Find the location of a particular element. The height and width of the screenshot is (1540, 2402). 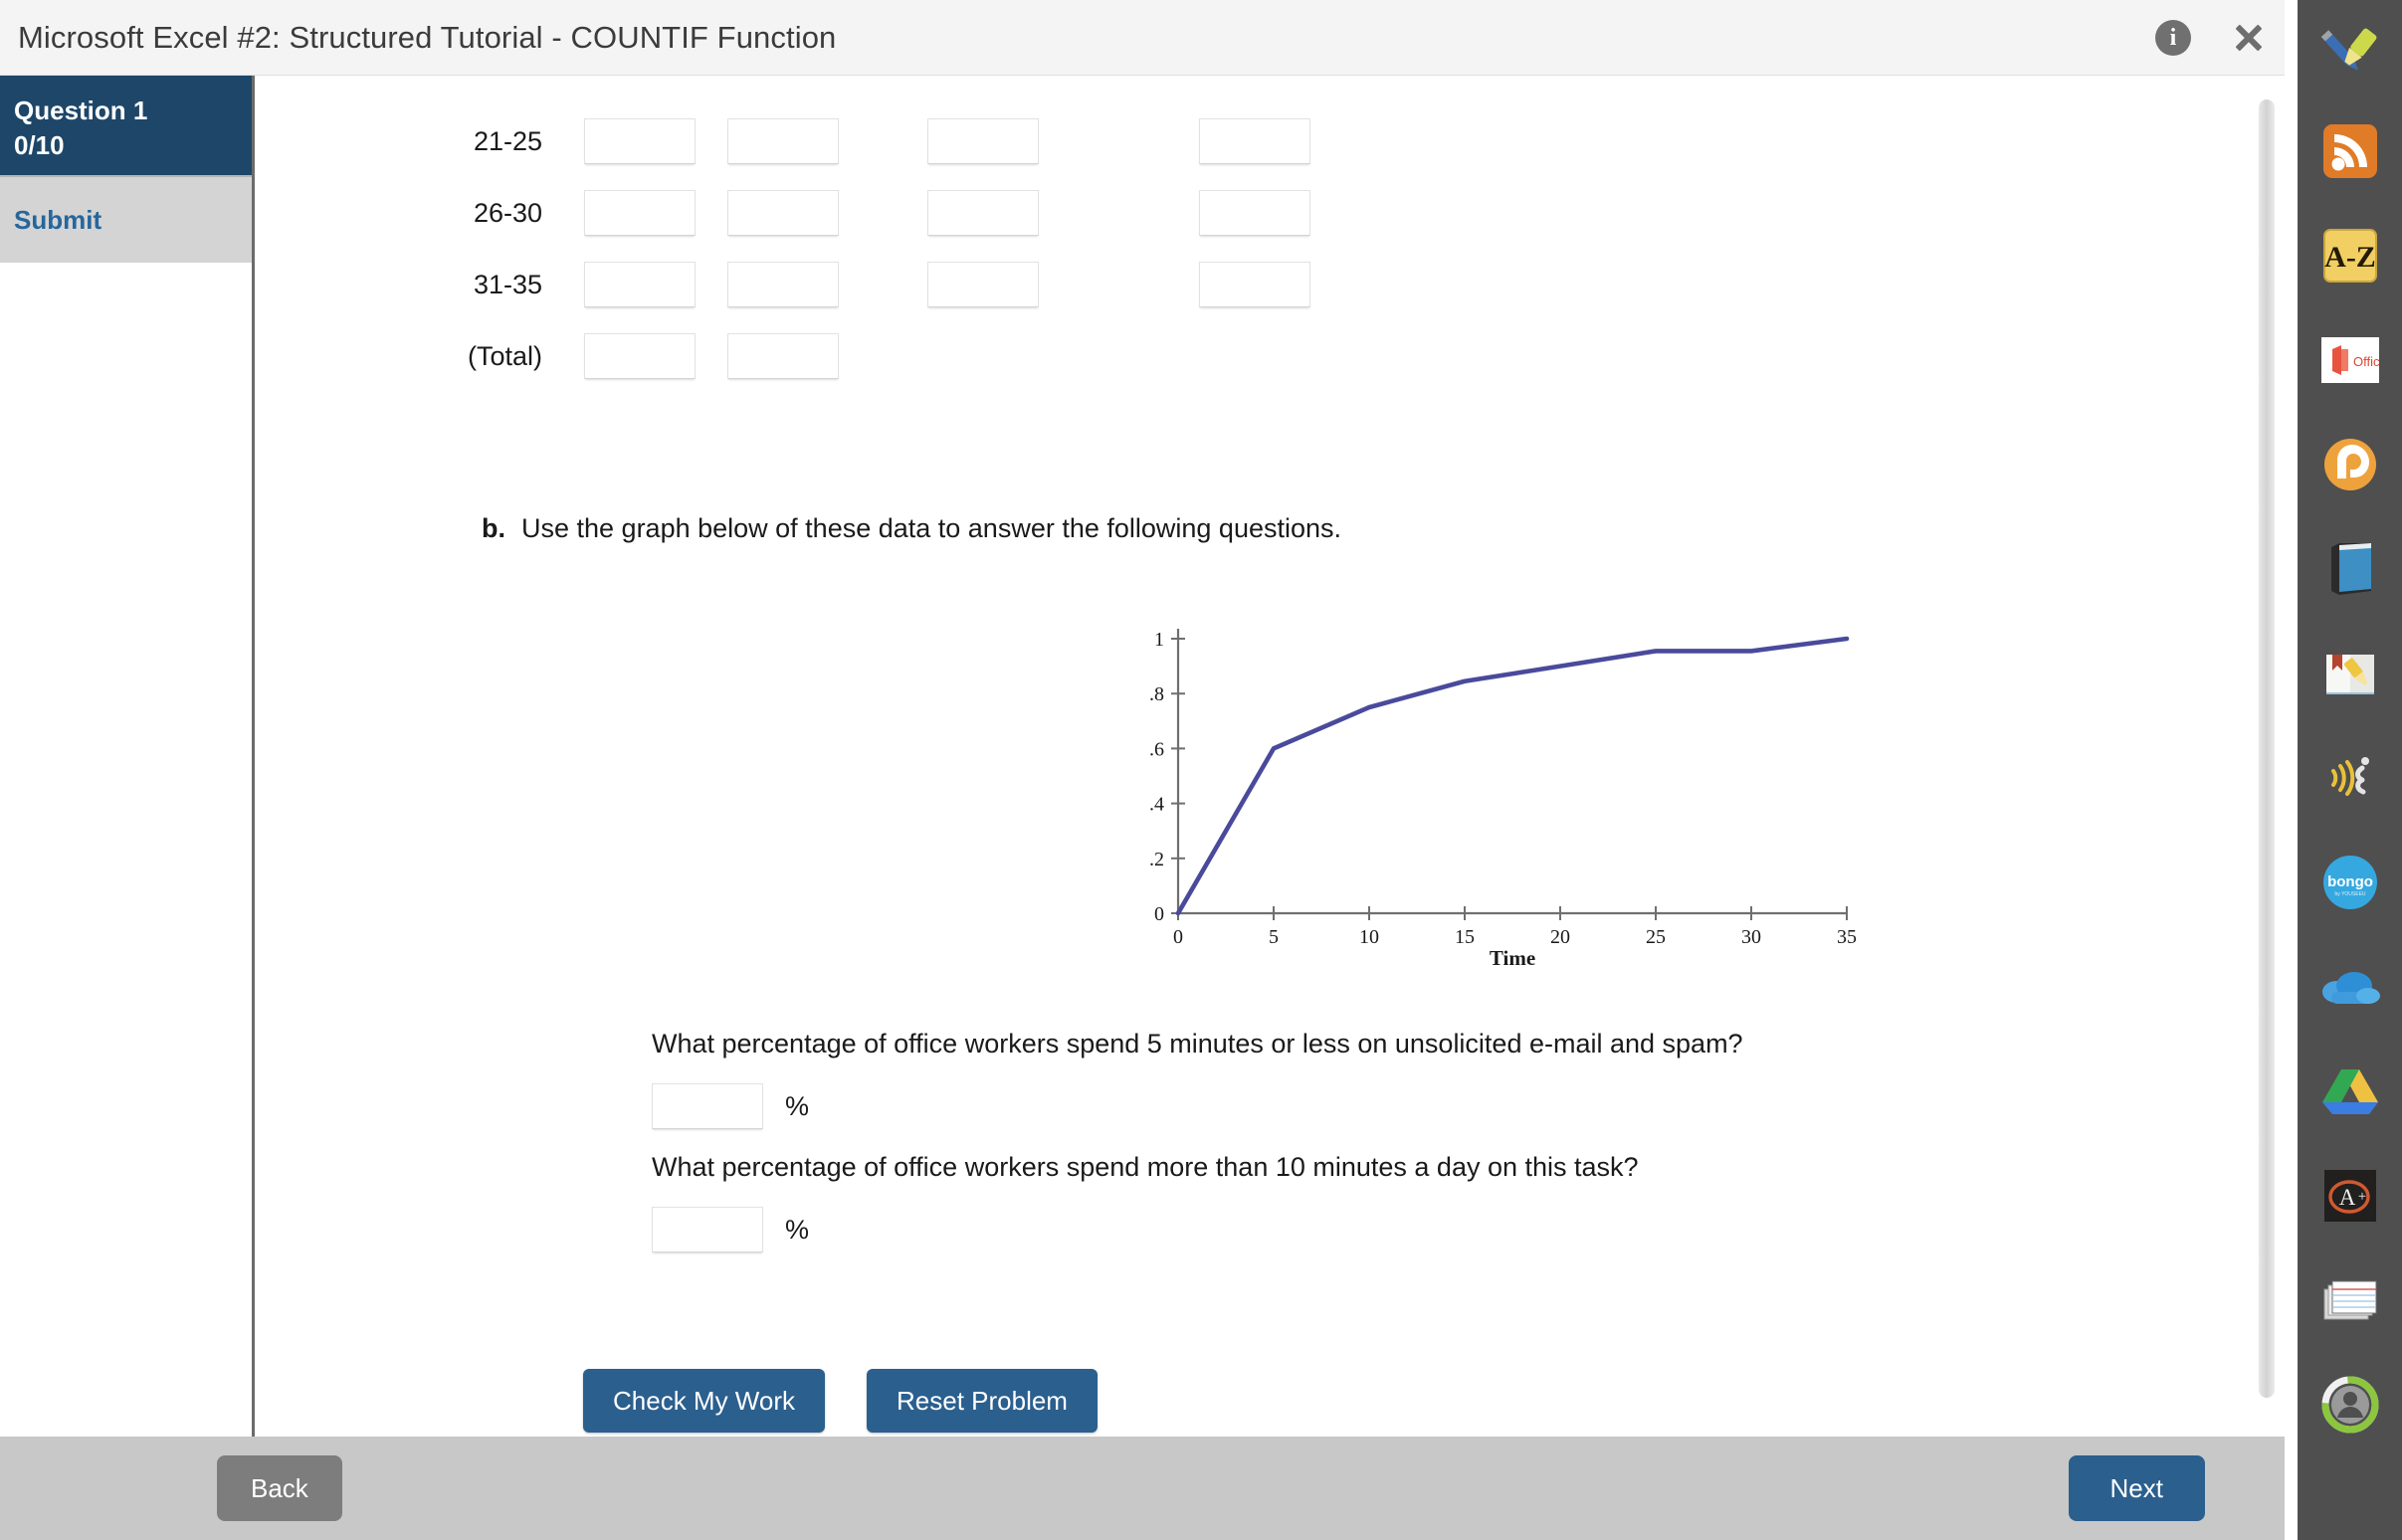

x-tick-label: 0 is located at coordinates (1178, 937).